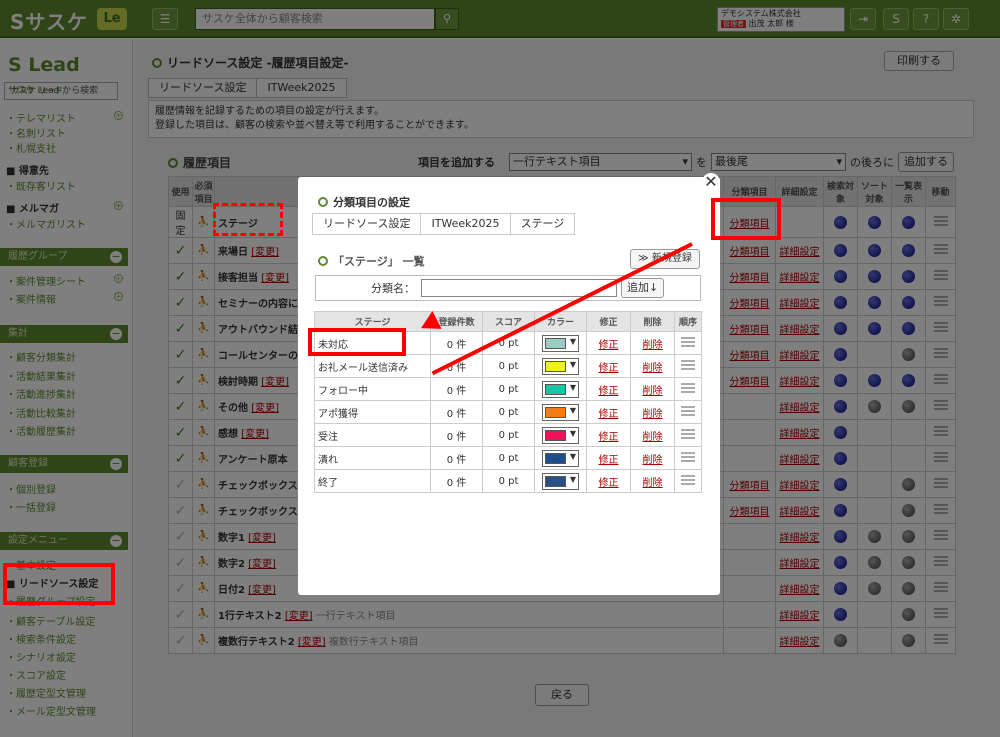 The height and width of the screenshot is (737, 1000). I want to click on stage-row: アポ獲得 0 件0 pt ▼ 修正 削除, so click(508, 412).